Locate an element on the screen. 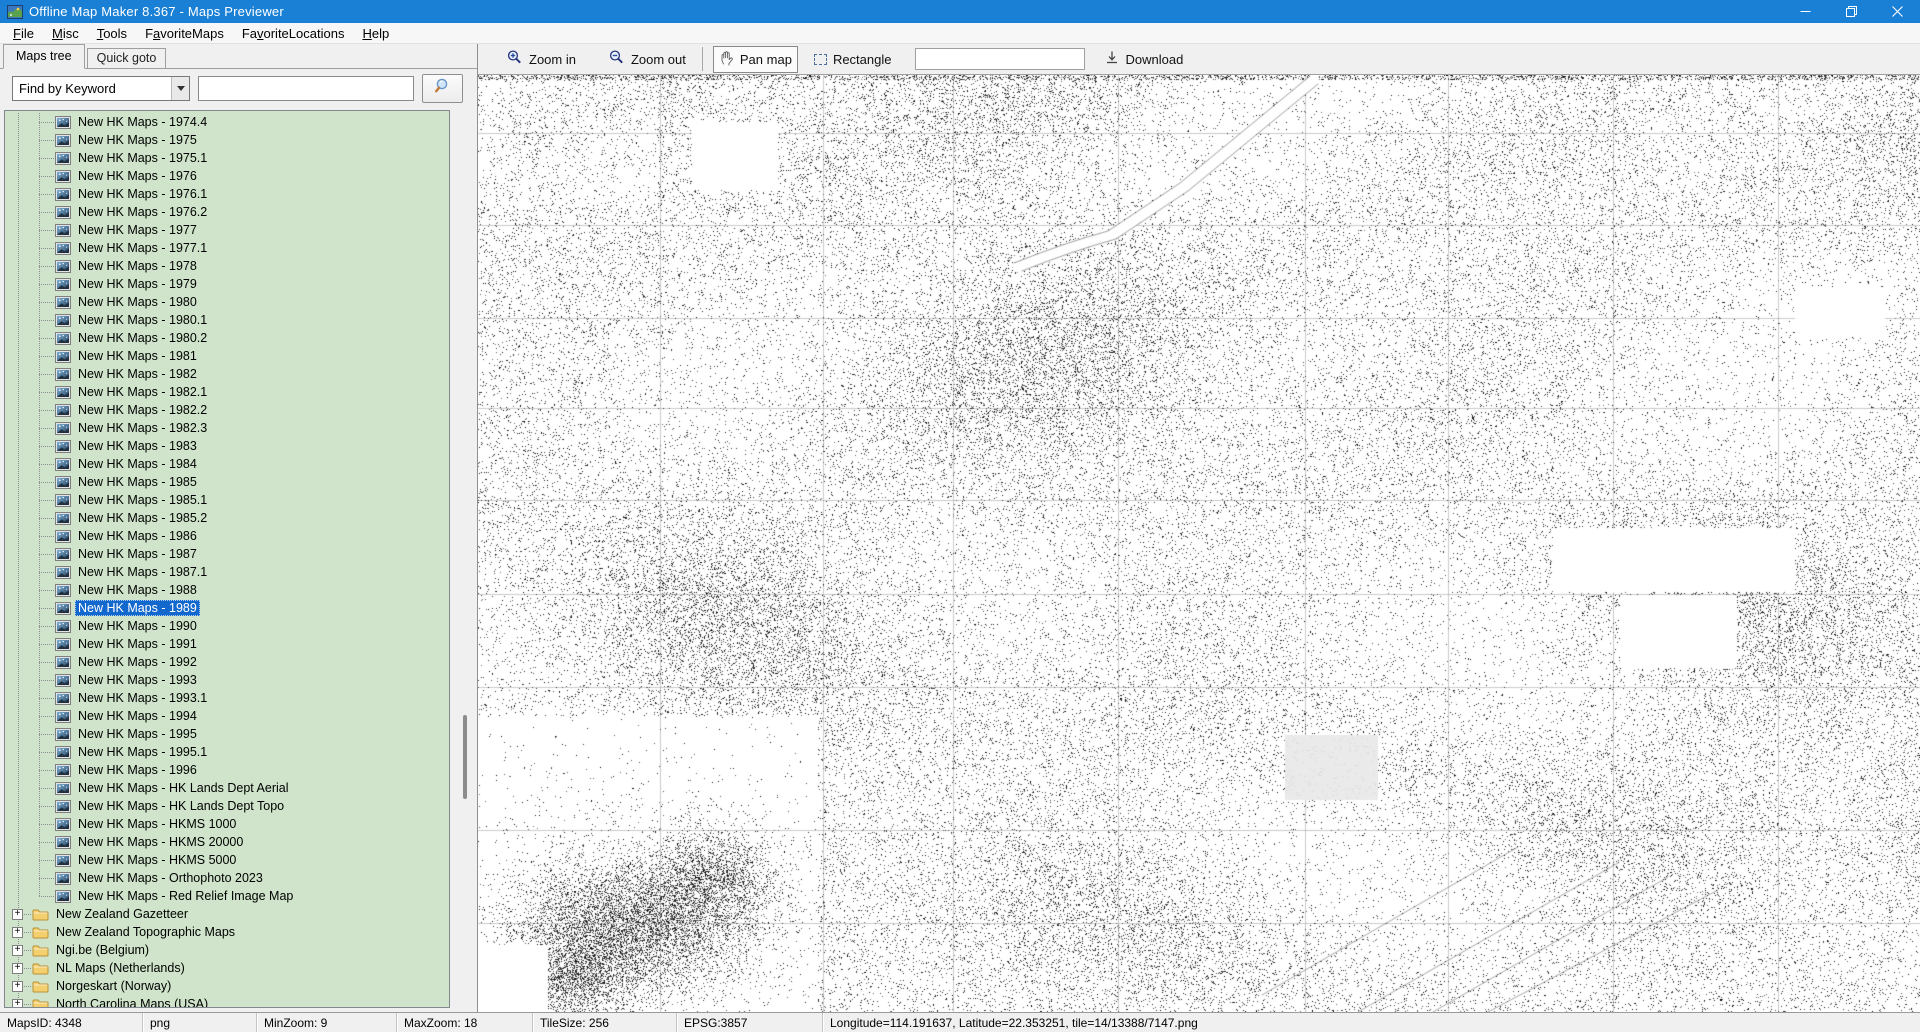 The image size is (1920, 1032). search-button is located at coordinates (442, 88).